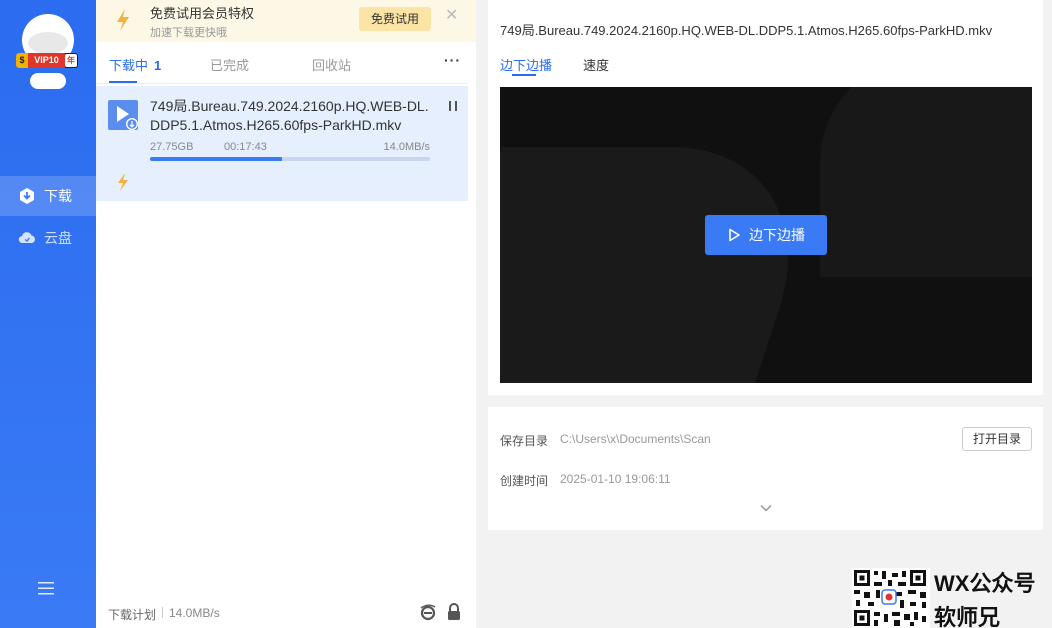 The width and height of the screenshot is (1052, 628). Describe the element at coordinates (596, 64) in the screenshot. I see `tab-speed: 速度` at that location.